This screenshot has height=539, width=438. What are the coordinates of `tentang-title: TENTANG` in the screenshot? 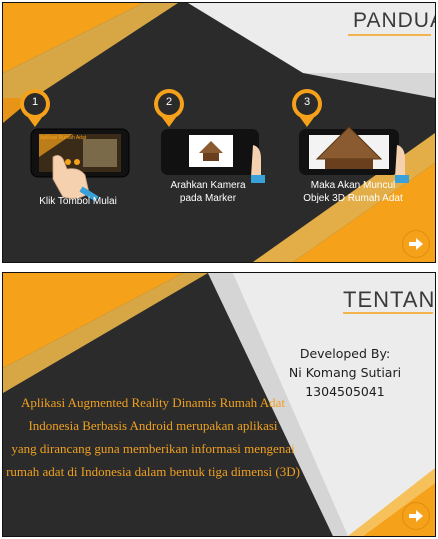 It's located at (389, 299).